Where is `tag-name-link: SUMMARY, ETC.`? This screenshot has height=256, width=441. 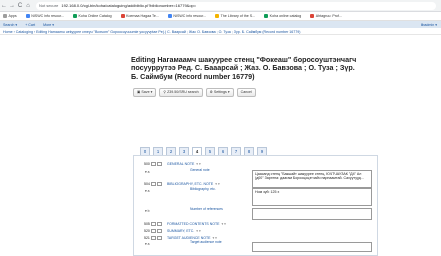 tag-name-link: SUMMARY, ETC. is located at coordinates (180, 231).